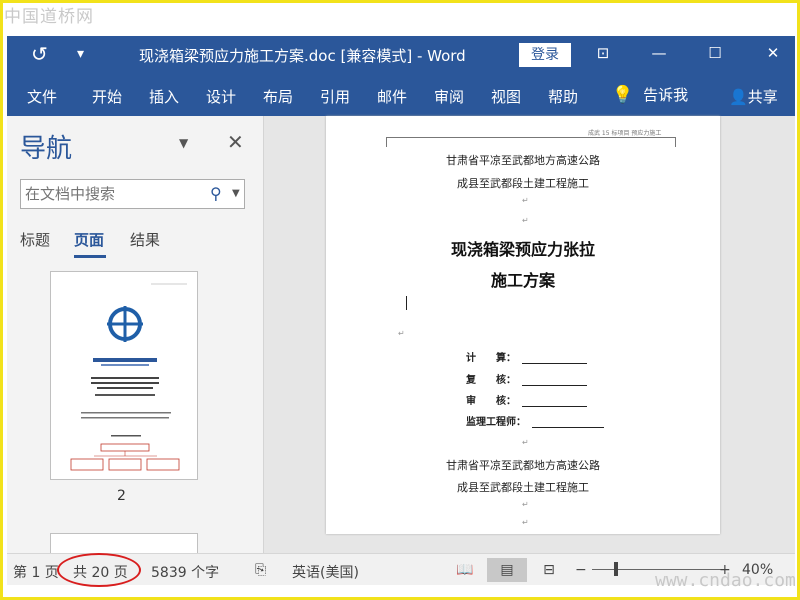  Describe the element at coordinates (666, 95) in the screenshot. I see `tell-me-label: 告诉我` at that location.